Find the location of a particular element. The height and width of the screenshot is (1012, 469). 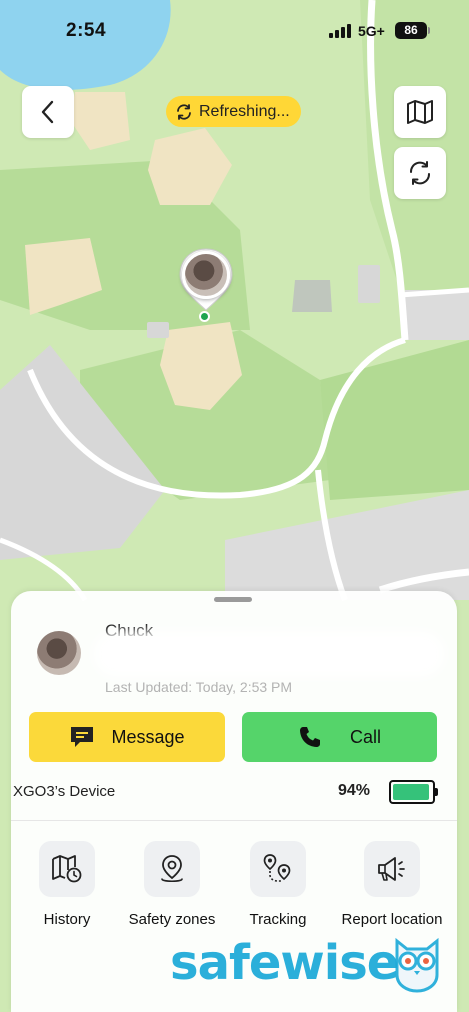

avatar is located at coordinates (59, 653).